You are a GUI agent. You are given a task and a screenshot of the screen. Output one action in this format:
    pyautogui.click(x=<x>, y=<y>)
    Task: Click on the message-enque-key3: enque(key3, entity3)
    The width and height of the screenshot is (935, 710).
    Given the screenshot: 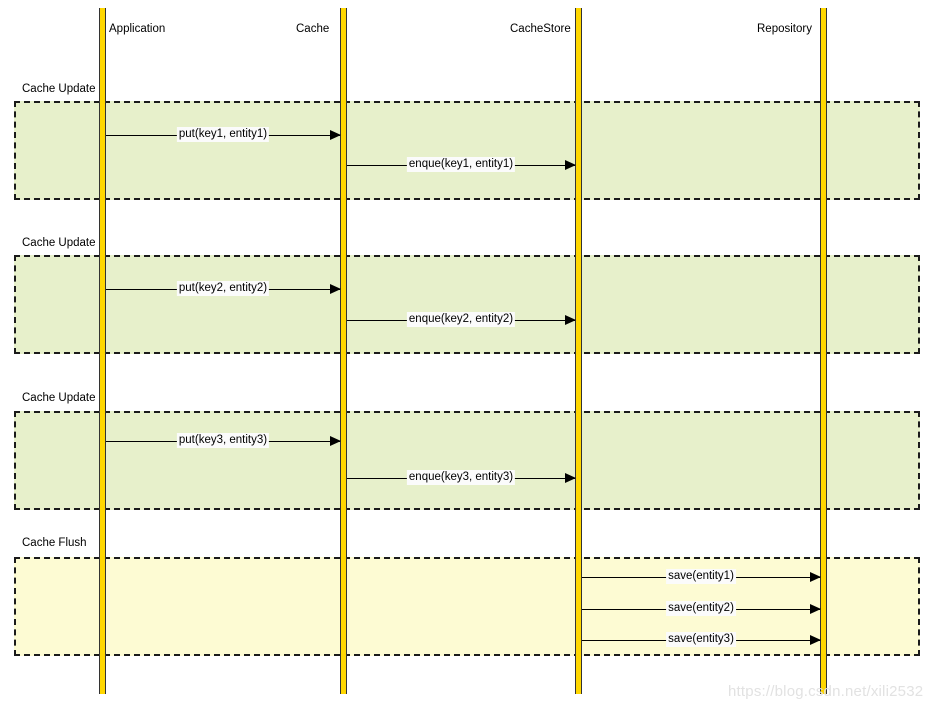 What is the action you would take?
    pyautogui.click(x=461, y=477)
    